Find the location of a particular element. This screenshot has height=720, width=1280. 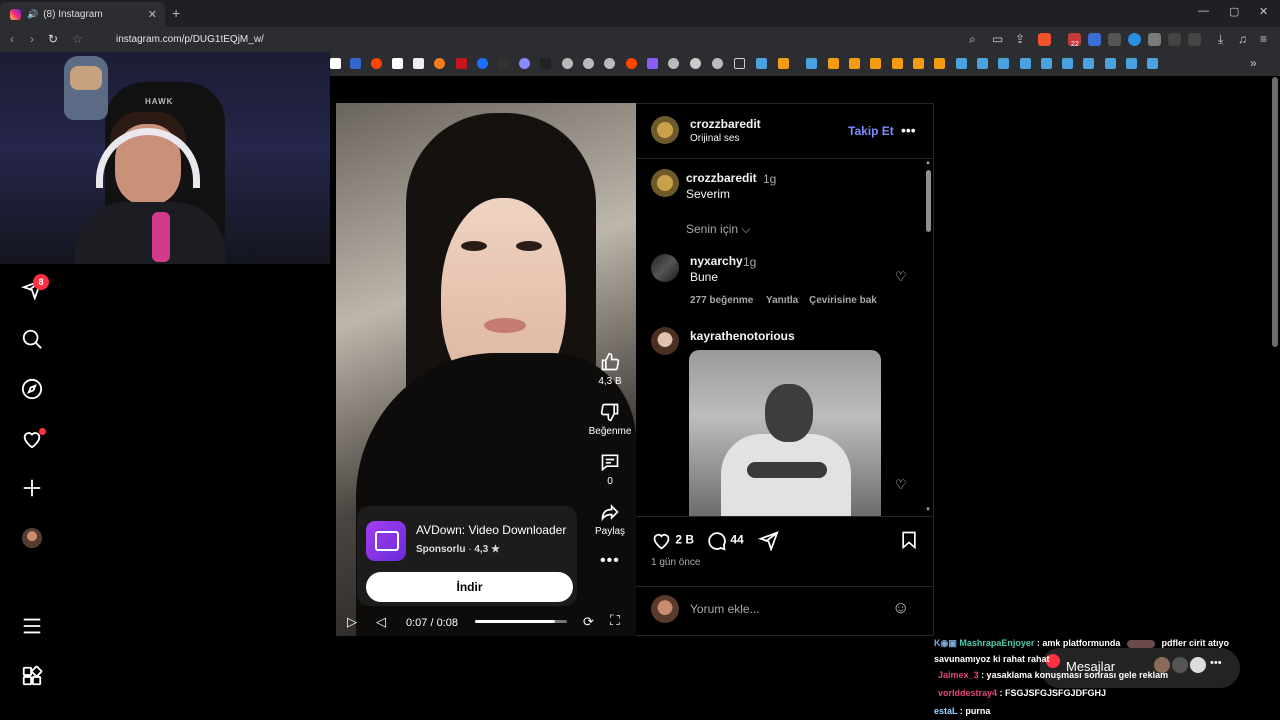

author-avatar is located at coordinates (665, 130).